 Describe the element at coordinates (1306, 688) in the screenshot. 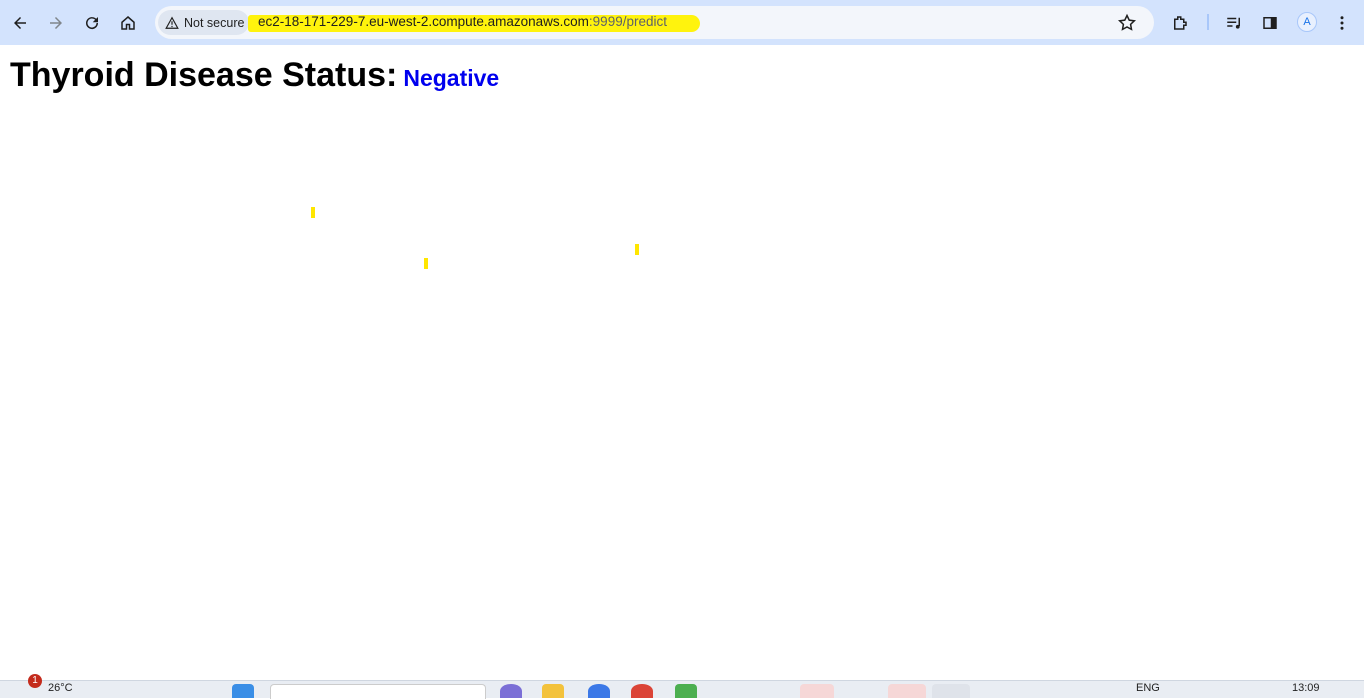

I see `clock-time: 13:09` at that location.